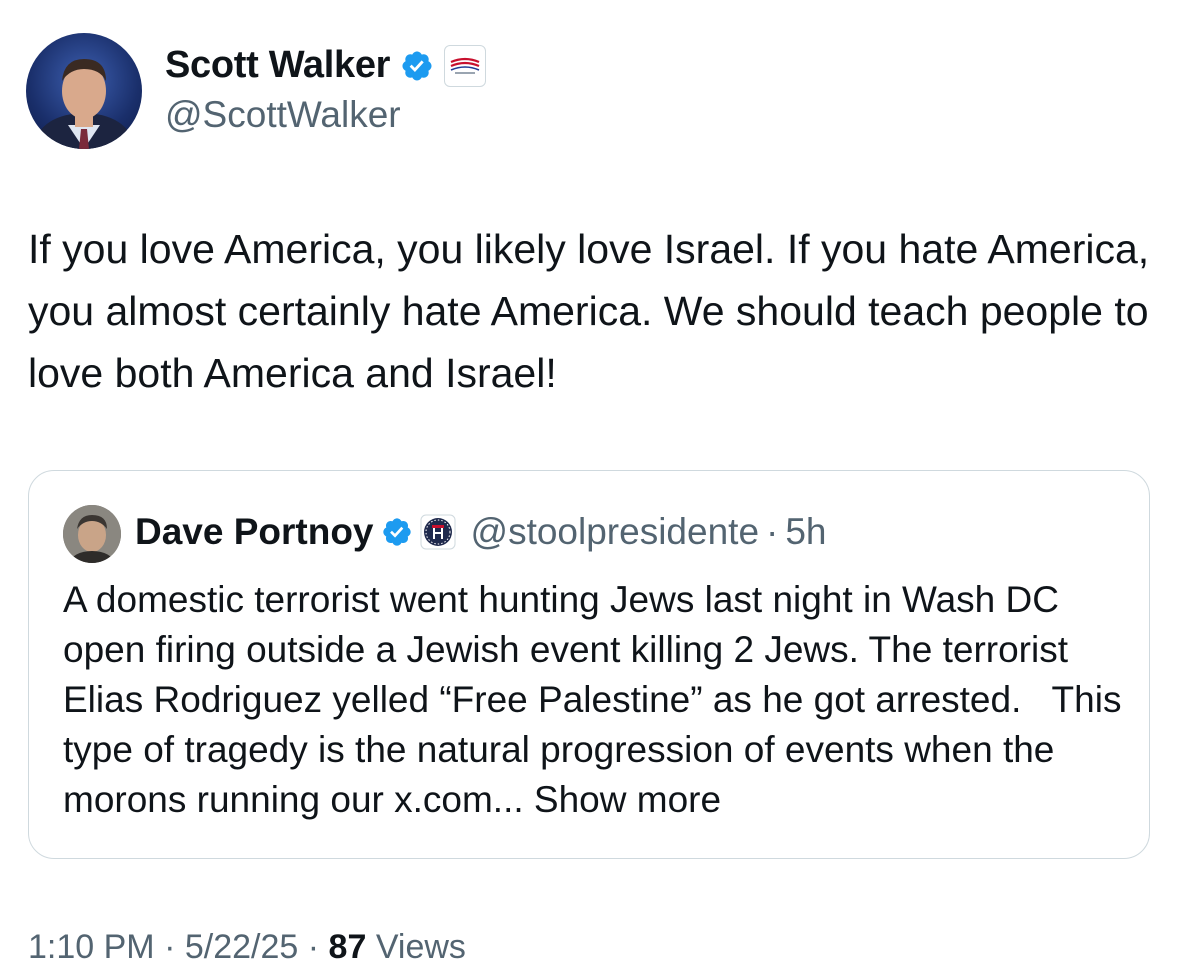 The width and height of the screenshot is (1179, 967). What do you see at coordinates (283, 115) in the screenshot?
I see `author-handle: @ScottWalker` at bounding box center [283, 115].